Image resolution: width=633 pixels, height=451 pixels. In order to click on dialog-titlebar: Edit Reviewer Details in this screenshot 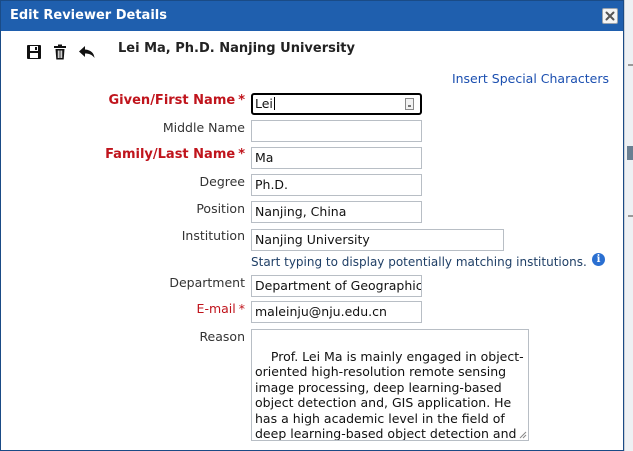, I will do `click(312, 16)`.